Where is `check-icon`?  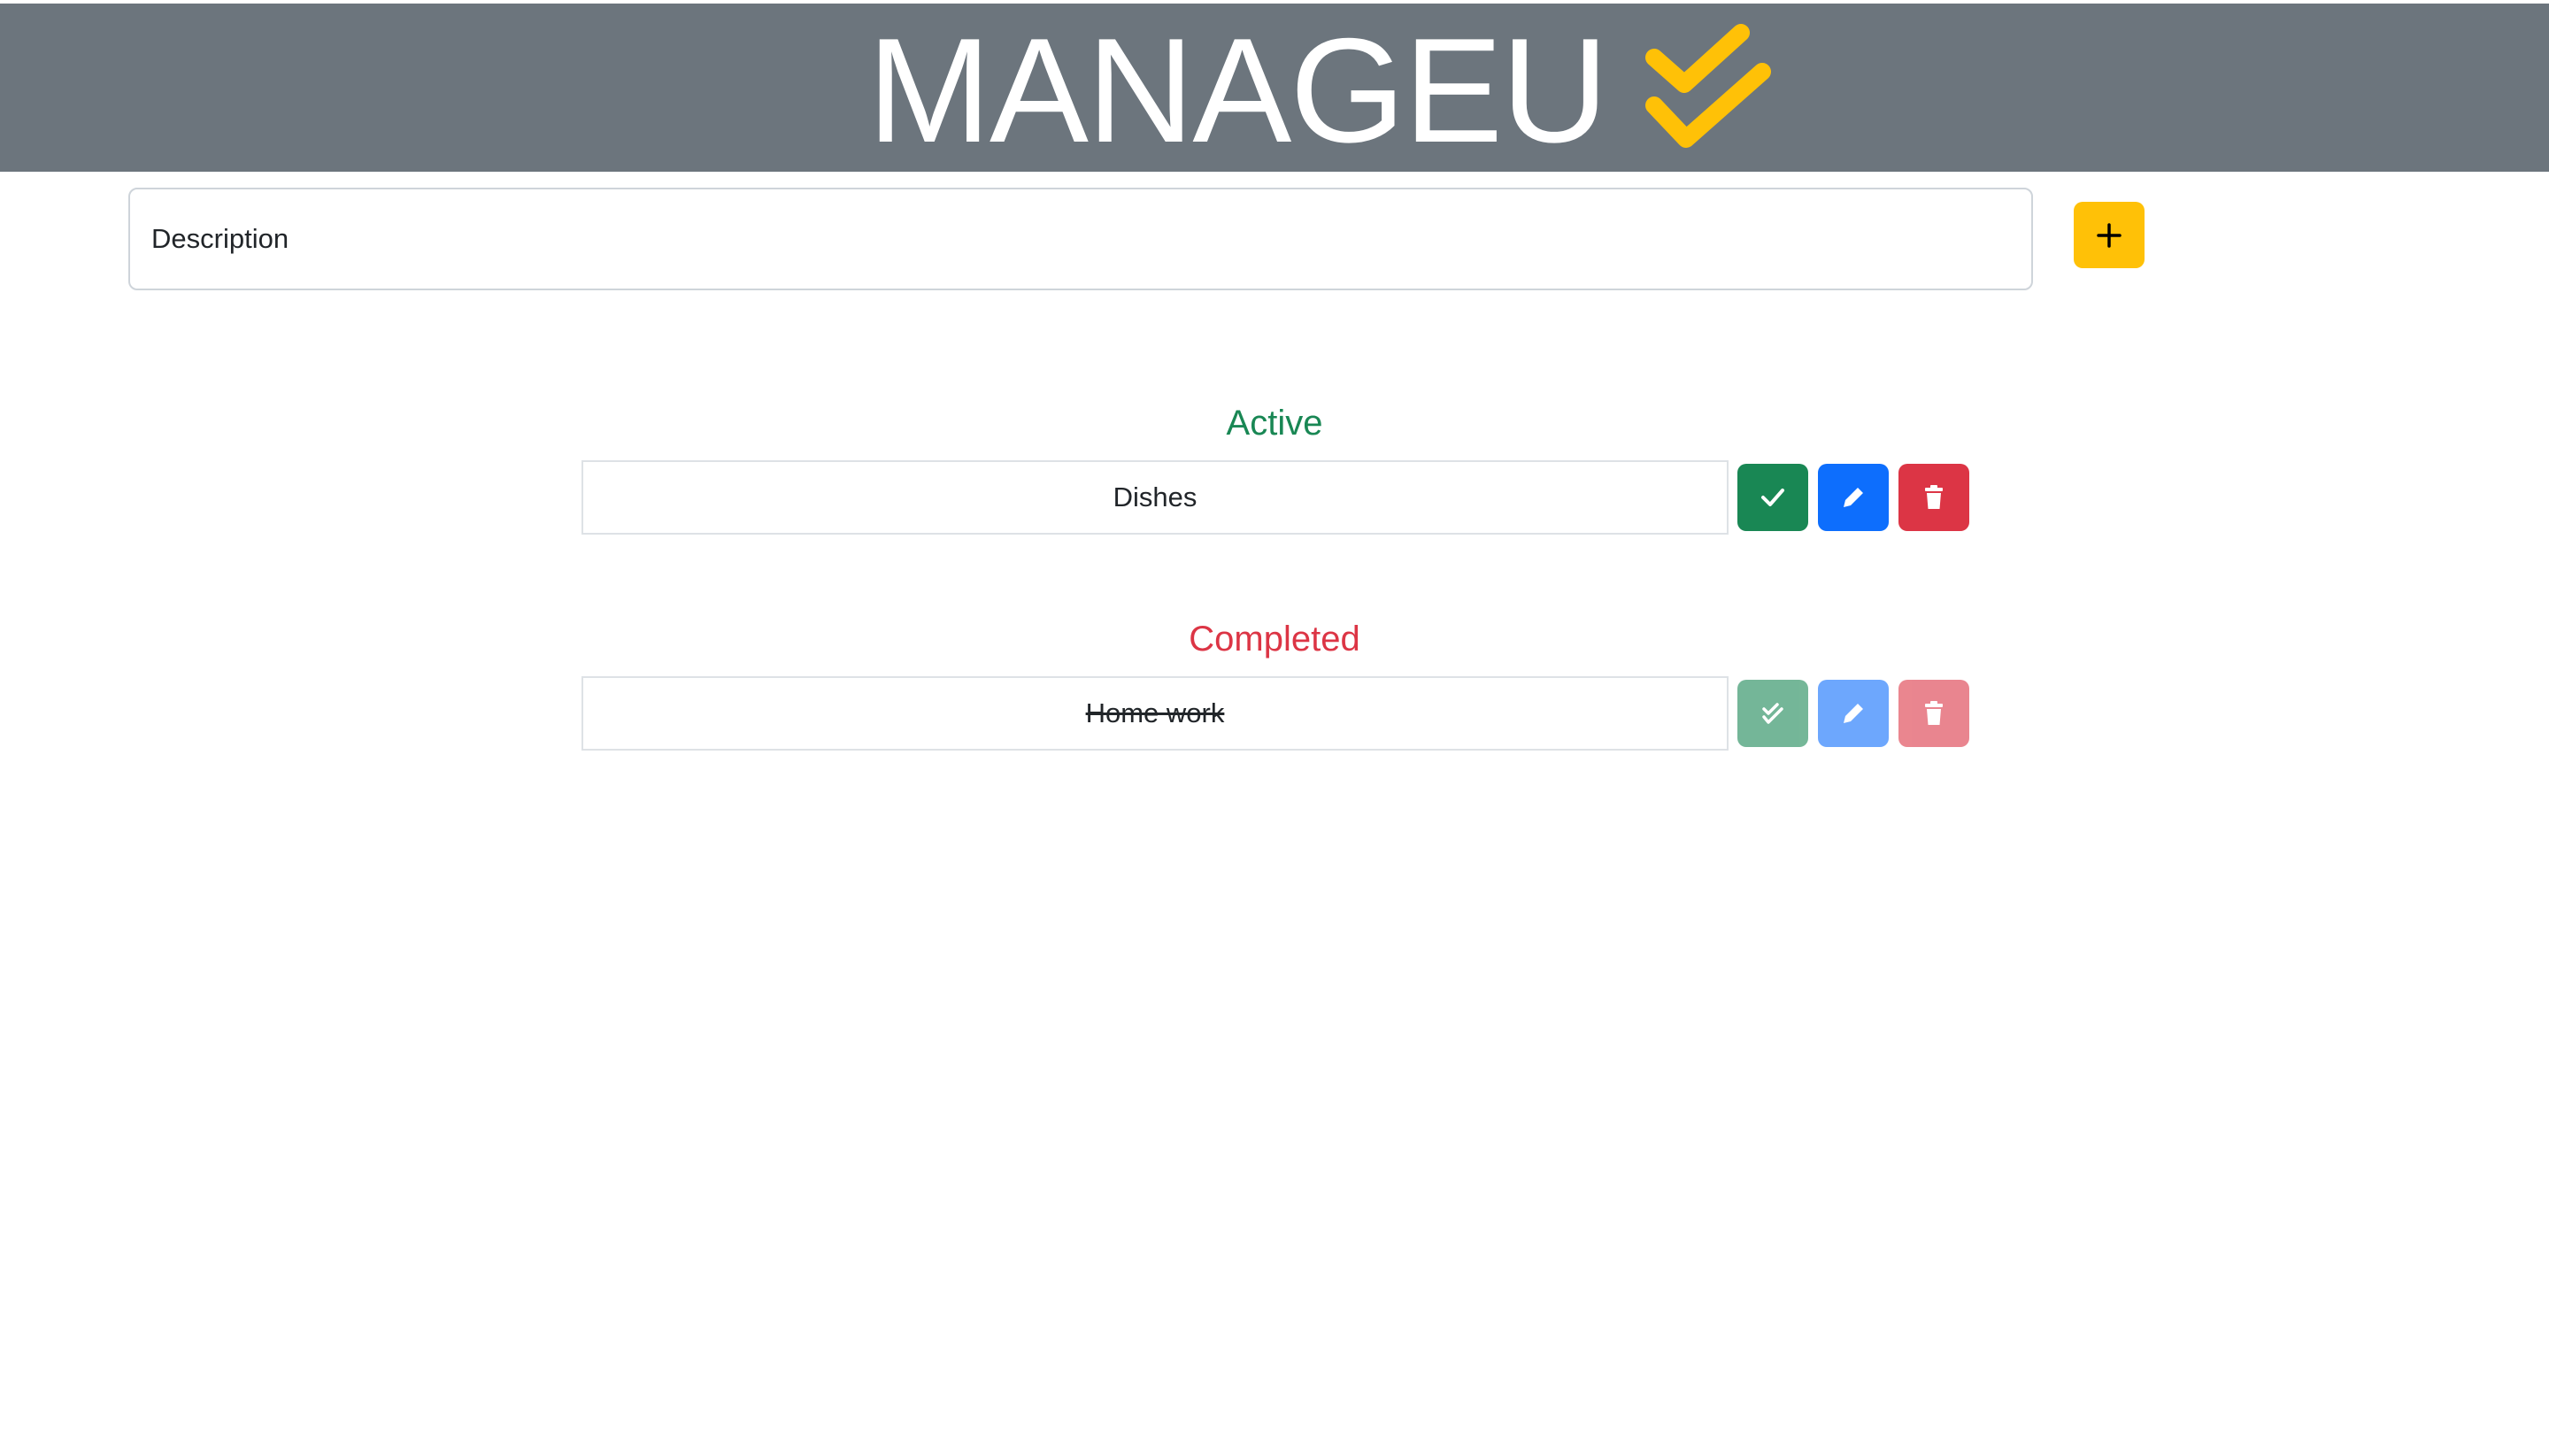
check-icon is located at coordinates (1773, 497).